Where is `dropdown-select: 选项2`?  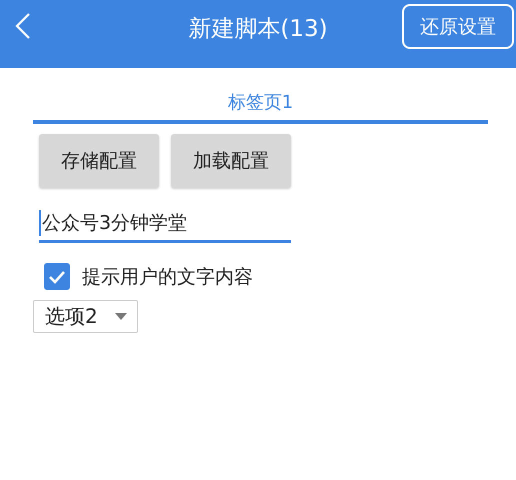 dropdown-select: 选项2 is located at coordinates (85, 316).